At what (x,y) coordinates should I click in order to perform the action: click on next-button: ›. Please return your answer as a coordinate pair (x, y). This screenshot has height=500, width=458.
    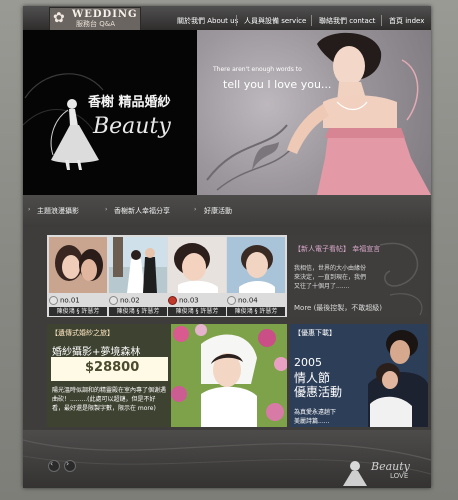
    Looking at the image, I should click on (70, 465).